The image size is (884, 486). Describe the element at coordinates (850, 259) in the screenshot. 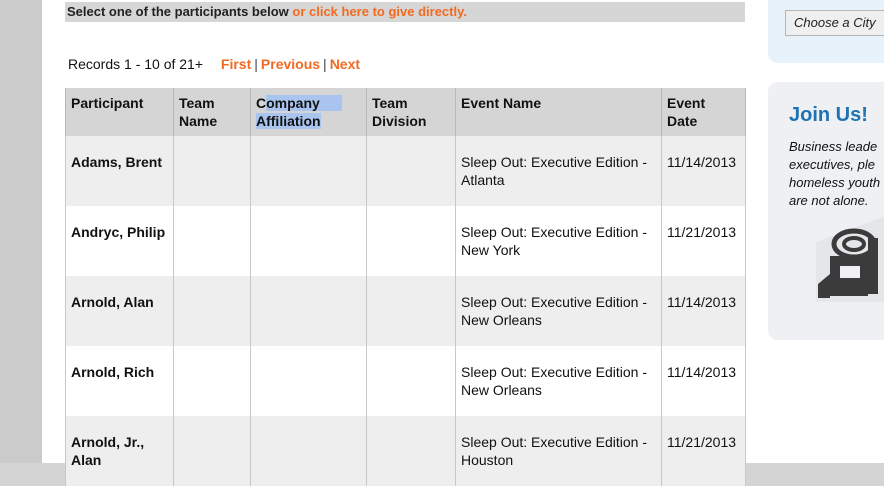

I see `sleep-out-sign-icon` at that location.